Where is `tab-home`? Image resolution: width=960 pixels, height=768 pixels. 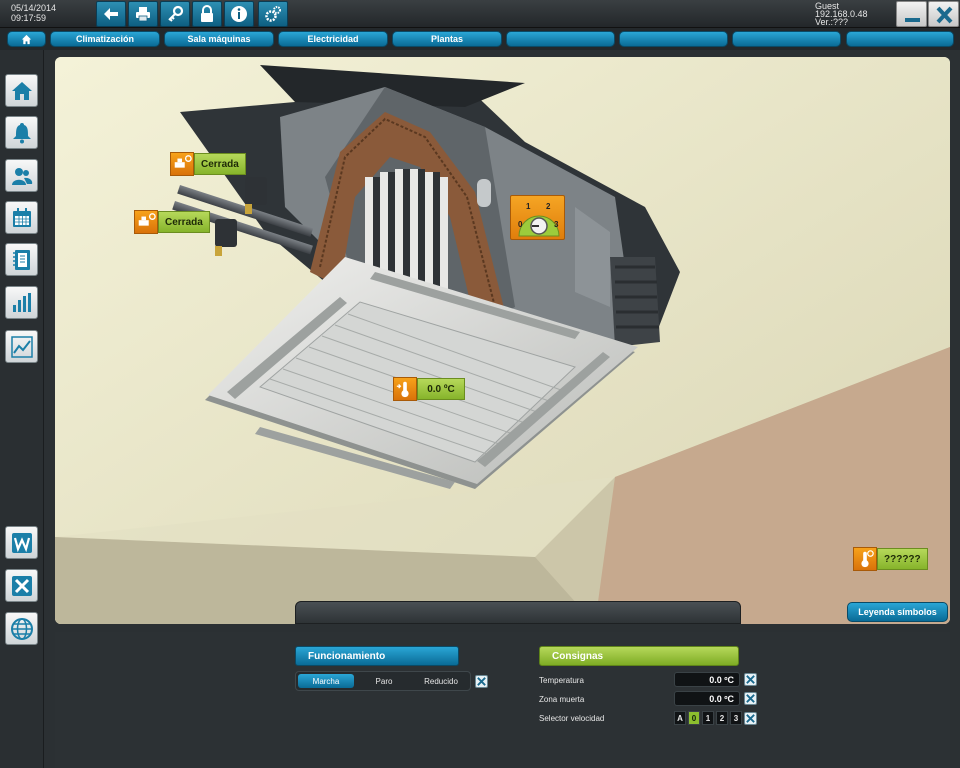
tab-home is located at coordinates (26, 39).